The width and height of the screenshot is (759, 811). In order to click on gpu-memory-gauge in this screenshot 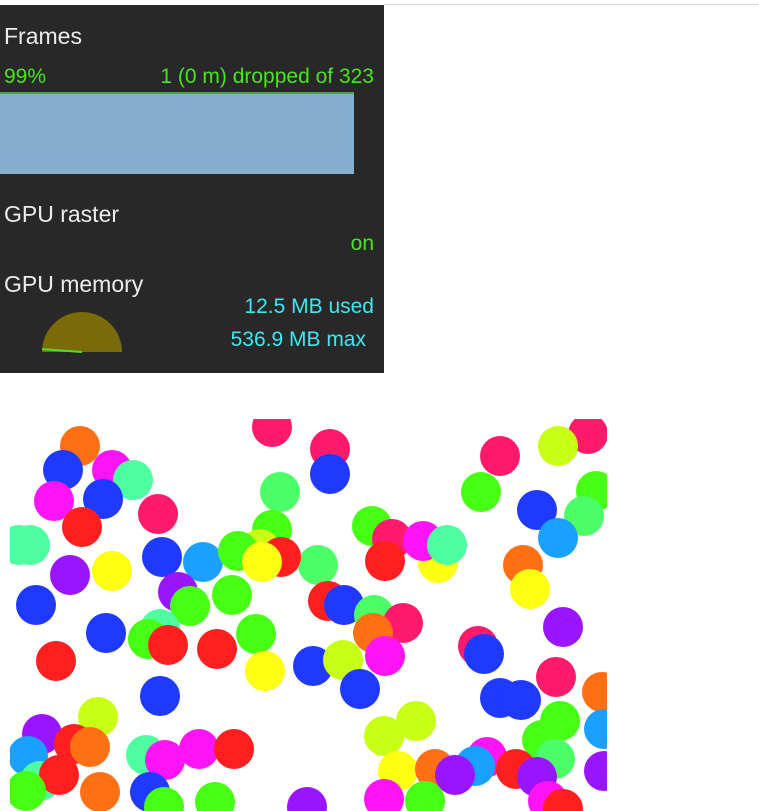, I will do `click(82, 332)`.